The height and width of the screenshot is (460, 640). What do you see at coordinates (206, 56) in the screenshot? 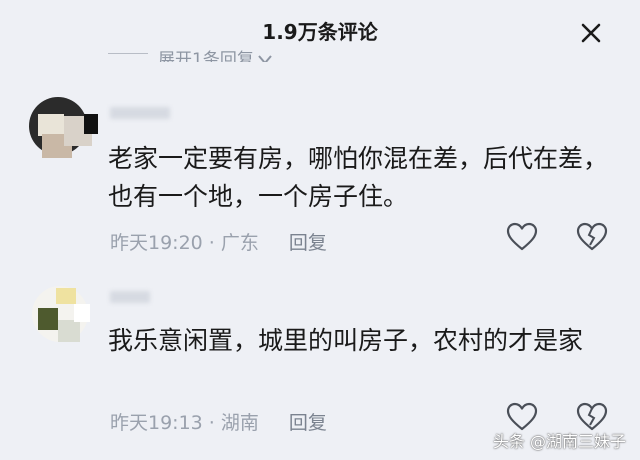
I see `expand-replies-label: 展开1条回复` at bounding box center [206, 56].